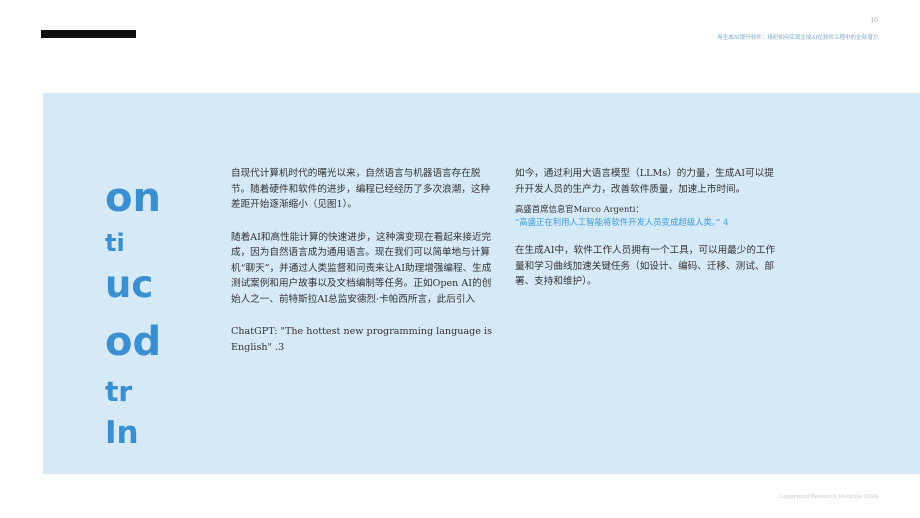  I want to click on section-title-fragment: tr, so click(119, 391).